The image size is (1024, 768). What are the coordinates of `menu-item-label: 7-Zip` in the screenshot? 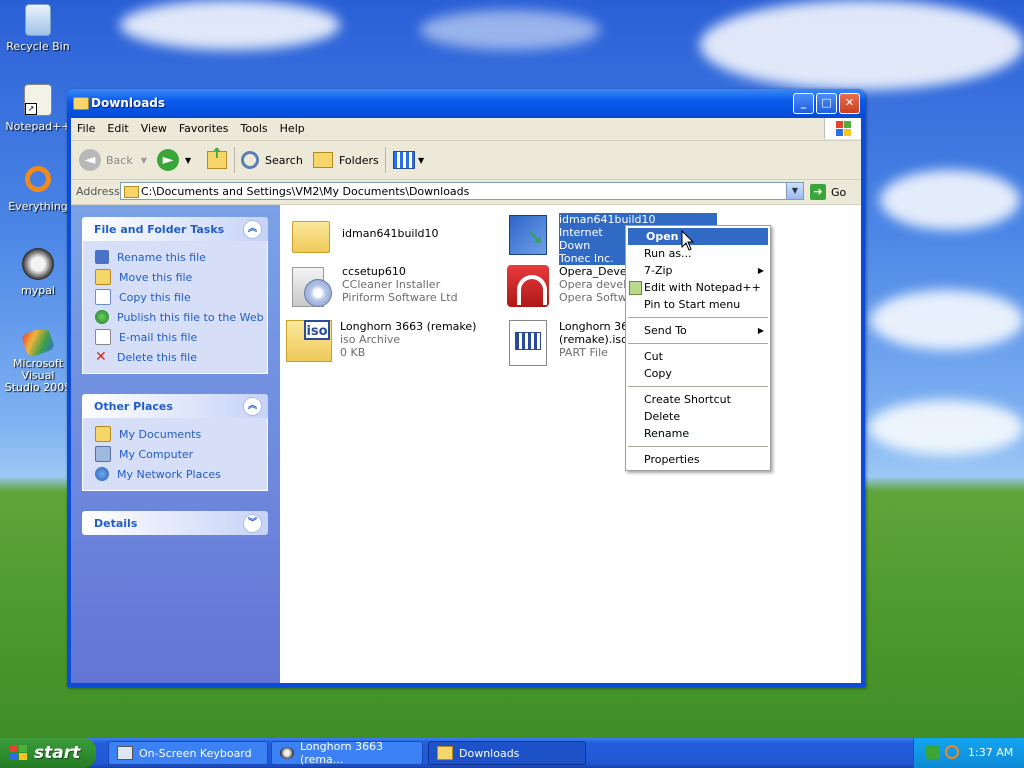 It's located at (658, 270).